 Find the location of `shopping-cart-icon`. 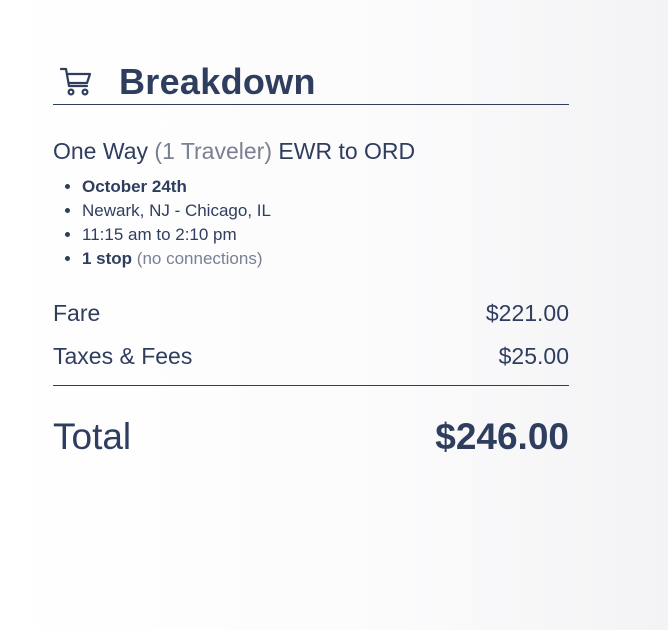

shopping-cart-icon is located at coordinates (75, 81).